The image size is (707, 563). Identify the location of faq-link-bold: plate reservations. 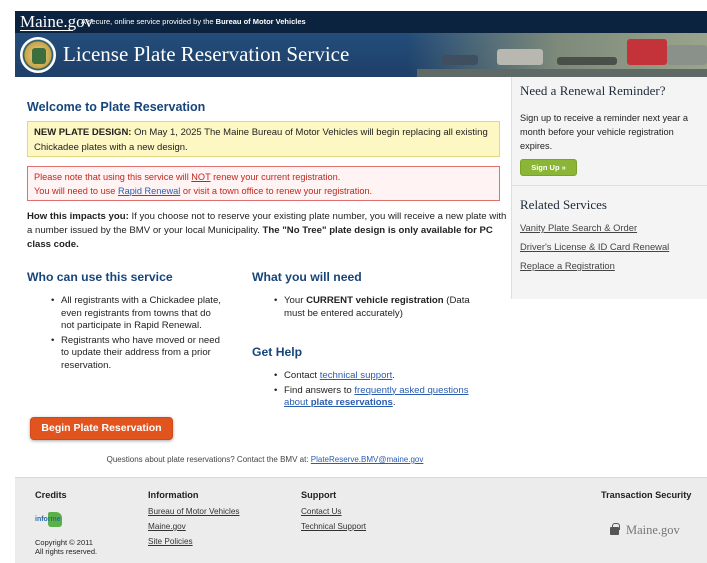
(351, 402).